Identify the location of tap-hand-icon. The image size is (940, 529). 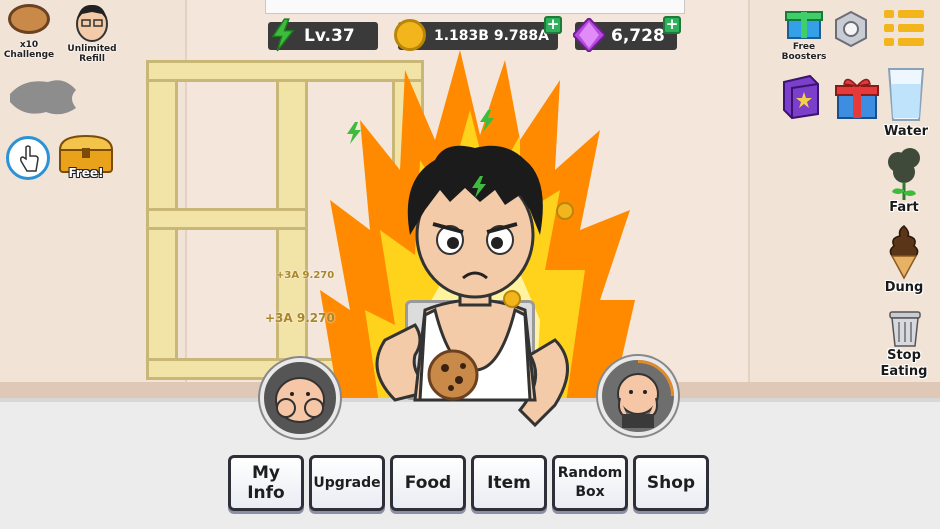
(29, 158).